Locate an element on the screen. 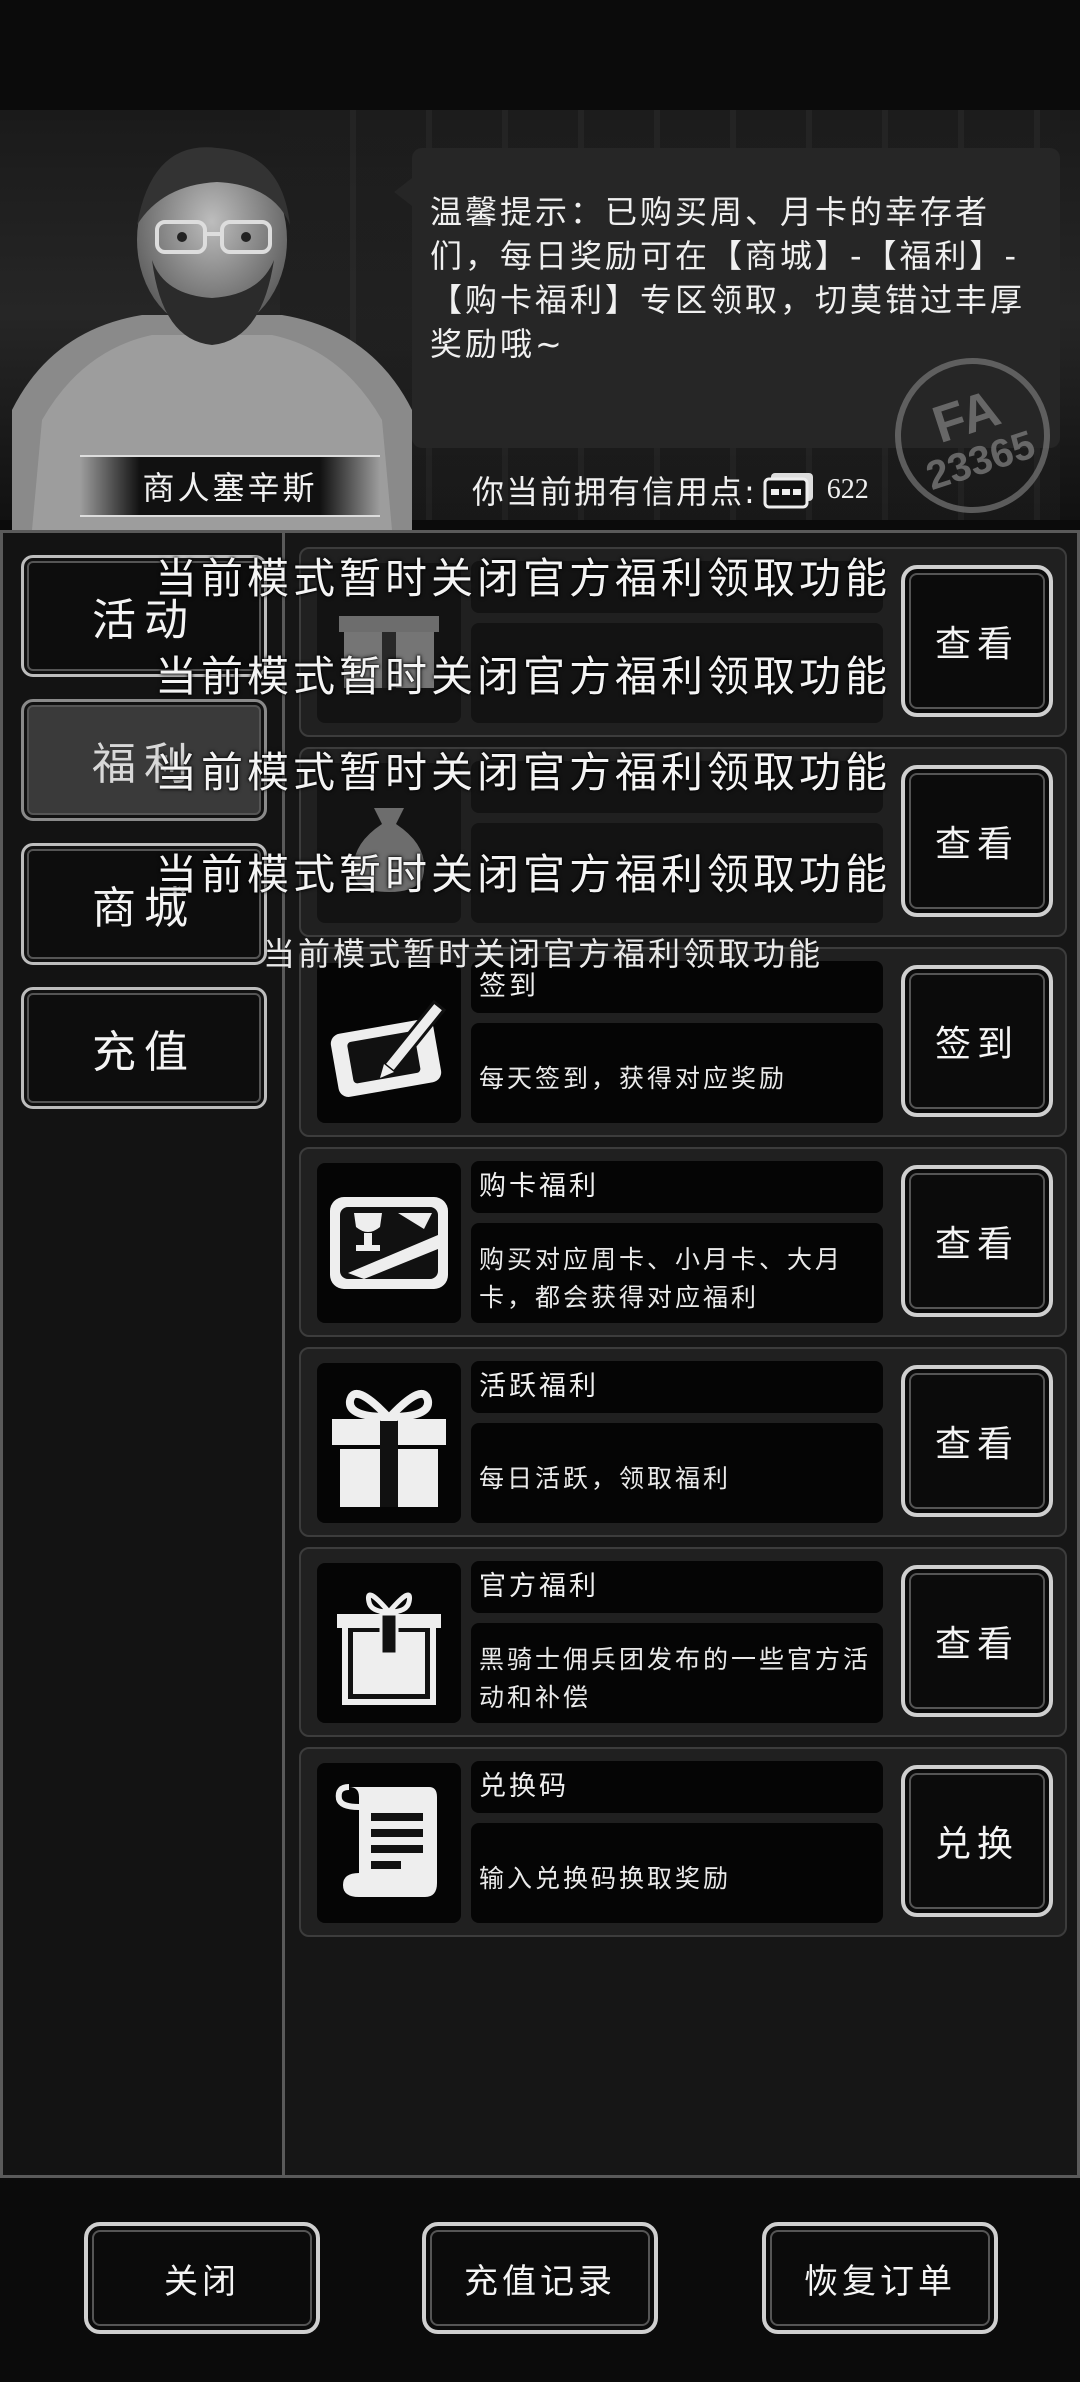  item-title: 购卡福利 is located at coordinates (677, 1187).